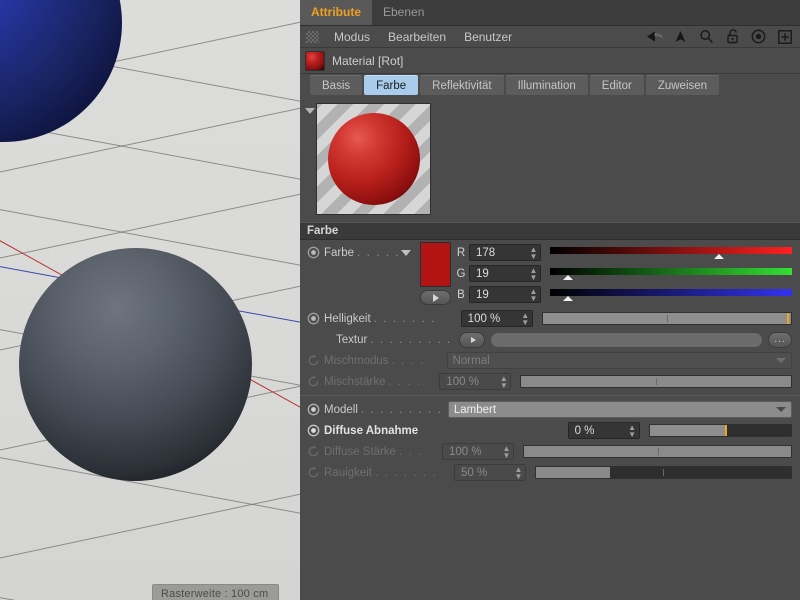 The image size is (800, 600). Describe the element at coordinates (784, 36) in the screenshot. I see `plus-icon` at that location.